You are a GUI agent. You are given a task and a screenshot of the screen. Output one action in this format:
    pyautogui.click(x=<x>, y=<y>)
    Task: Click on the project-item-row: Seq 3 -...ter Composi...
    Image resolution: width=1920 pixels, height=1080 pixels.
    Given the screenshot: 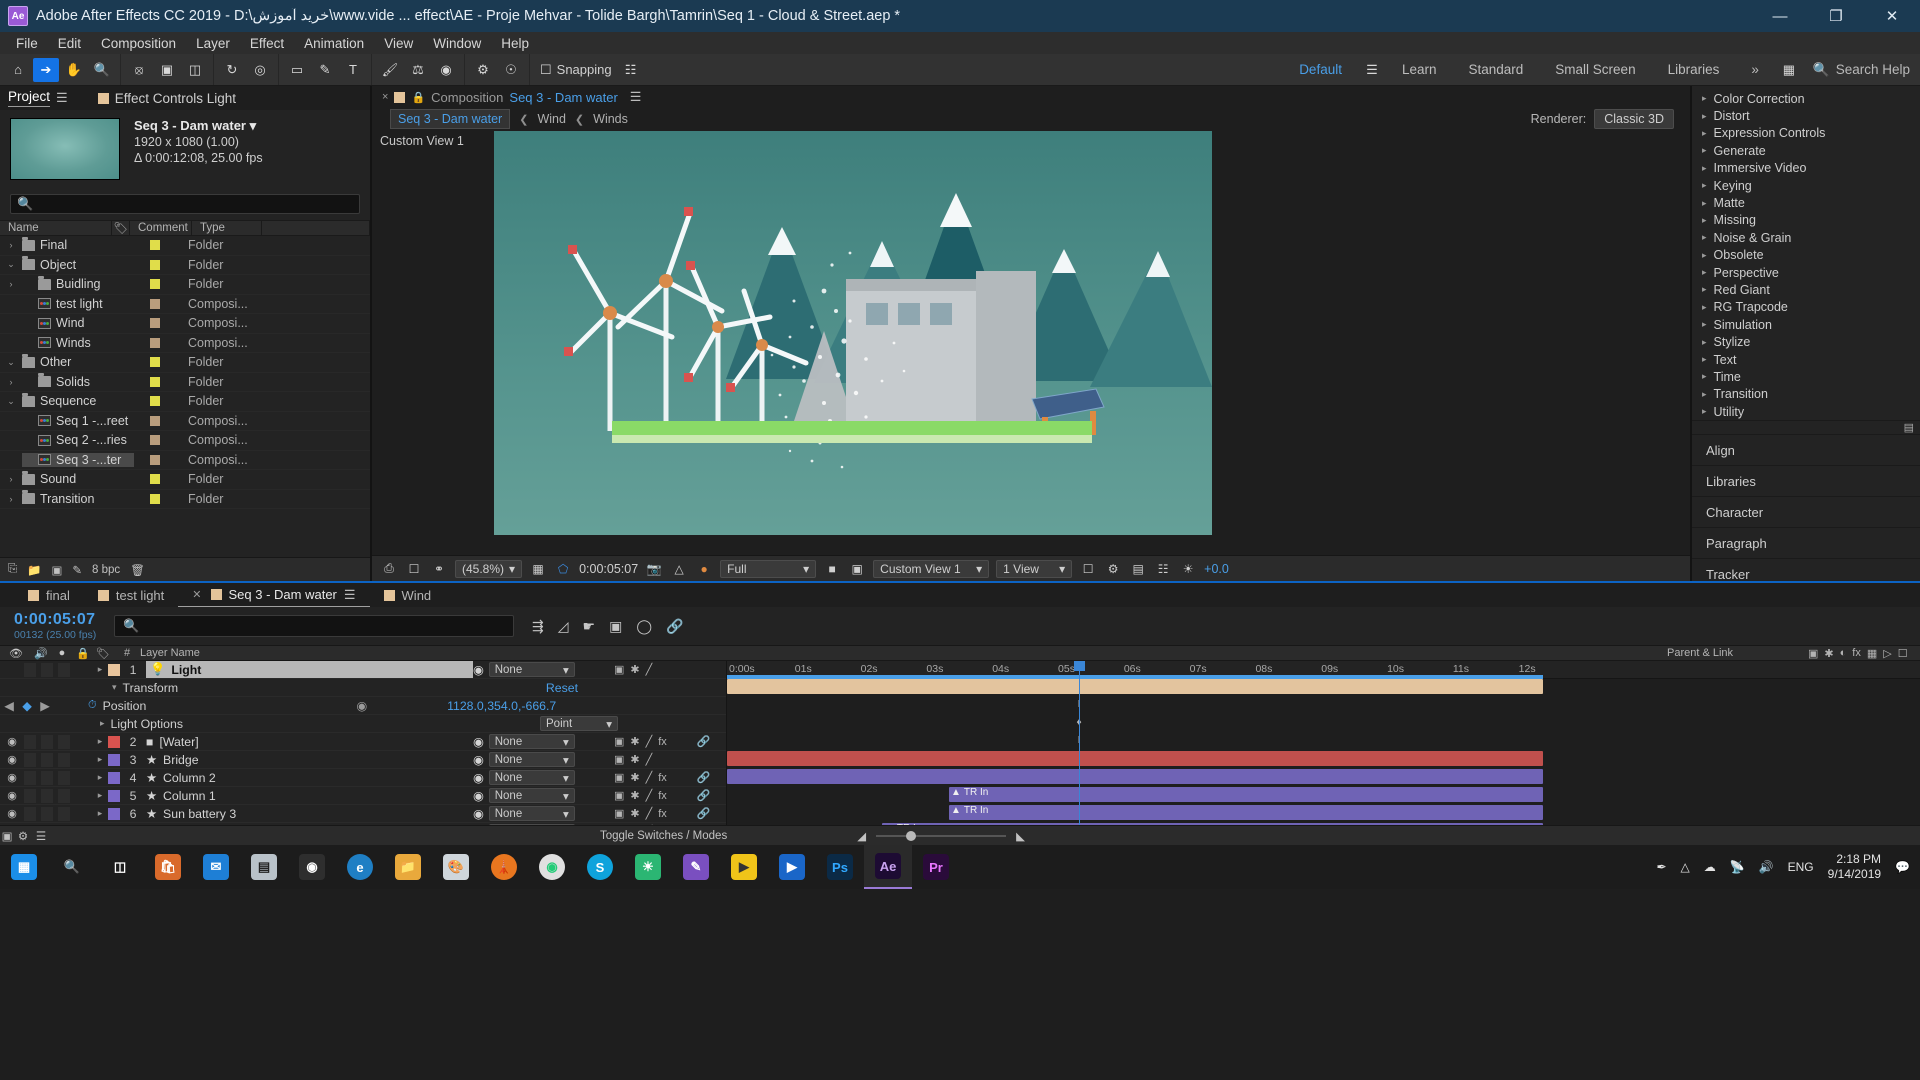 What is the action you would take?
    pyautogui.click(x=185, y=460)
    